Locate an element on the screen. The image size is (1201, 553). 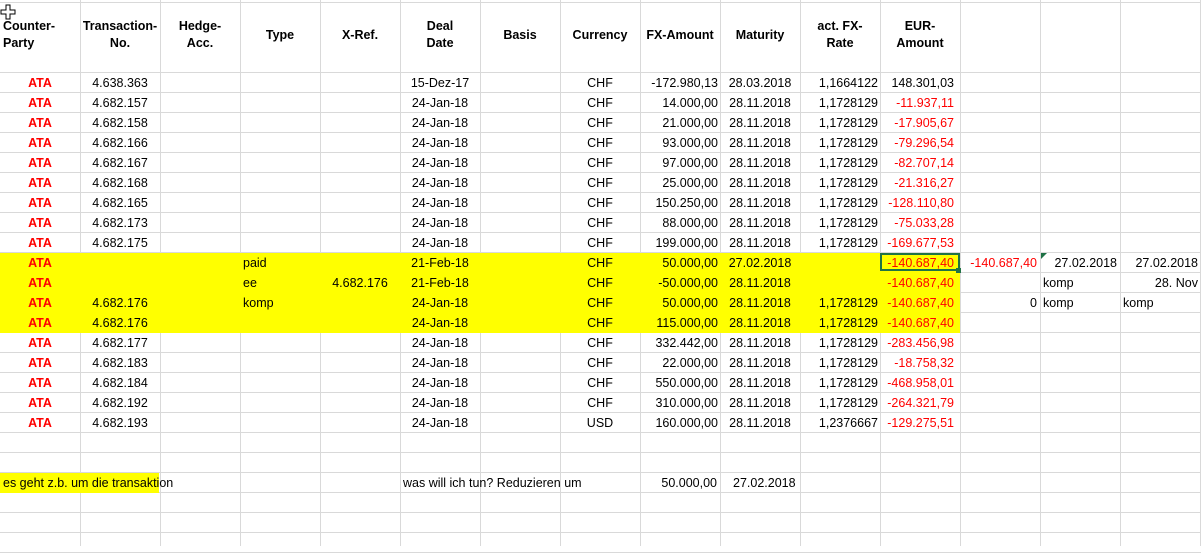
cell-eur-amount: -140.687,40 is located at coordinates (917, 283).